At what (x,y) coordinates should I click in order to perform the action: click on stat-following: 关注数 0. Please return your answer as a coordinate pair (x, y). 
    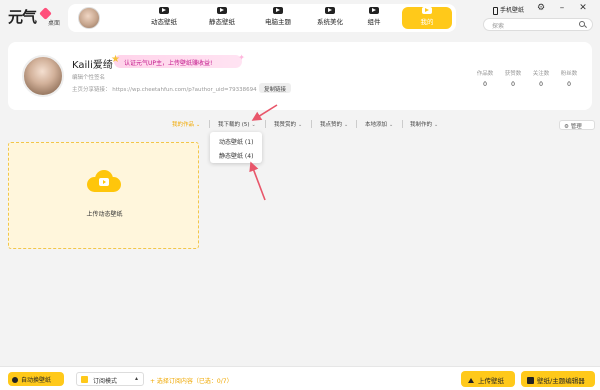
    Looking at the image, I should click on (541, 78).